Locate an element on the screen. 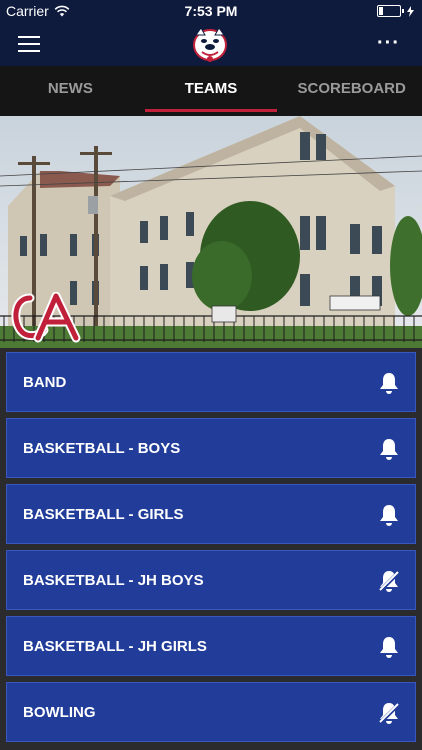 Image resolution: width=422 pixels, height=750 pixels. team-item-basketball-boys: BASKETBALL - BOYS is located at coordinates (211, 448).